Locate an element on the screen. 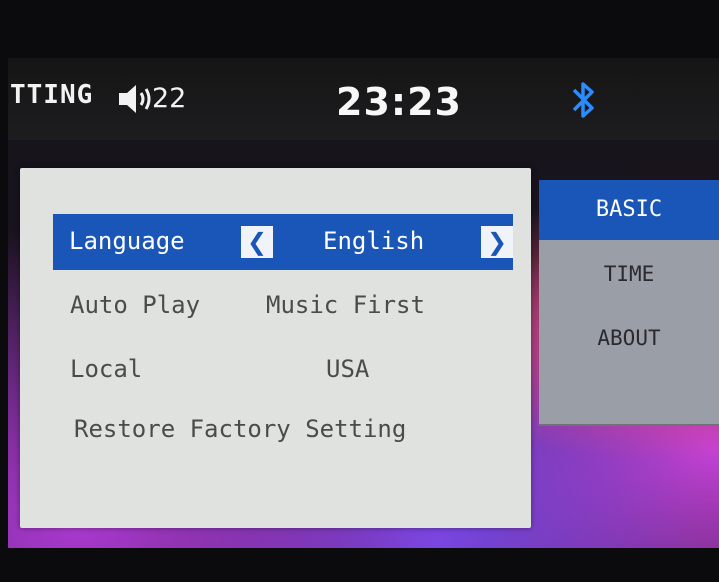  status-title: TTING is located at coordinates (52, 95).